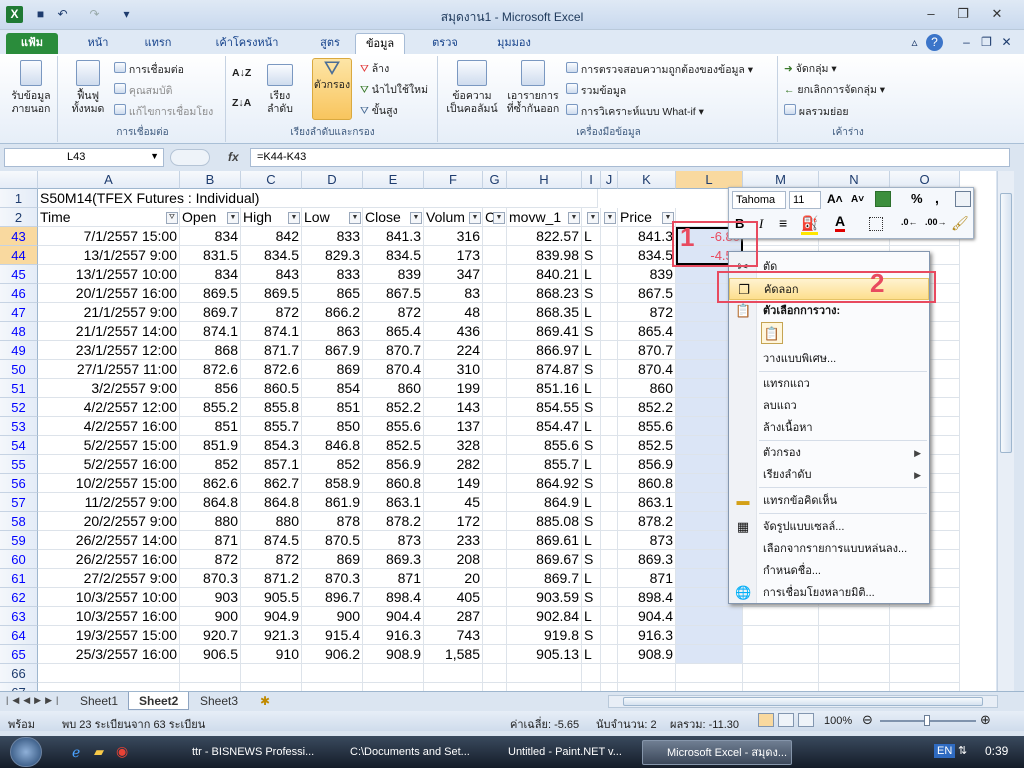 The width and height of the screenshot is (1024, 768). Describe the element at coordinates (109, 312) in the screenshot. I see `cell: 21/1/2557 9:00` at that location.